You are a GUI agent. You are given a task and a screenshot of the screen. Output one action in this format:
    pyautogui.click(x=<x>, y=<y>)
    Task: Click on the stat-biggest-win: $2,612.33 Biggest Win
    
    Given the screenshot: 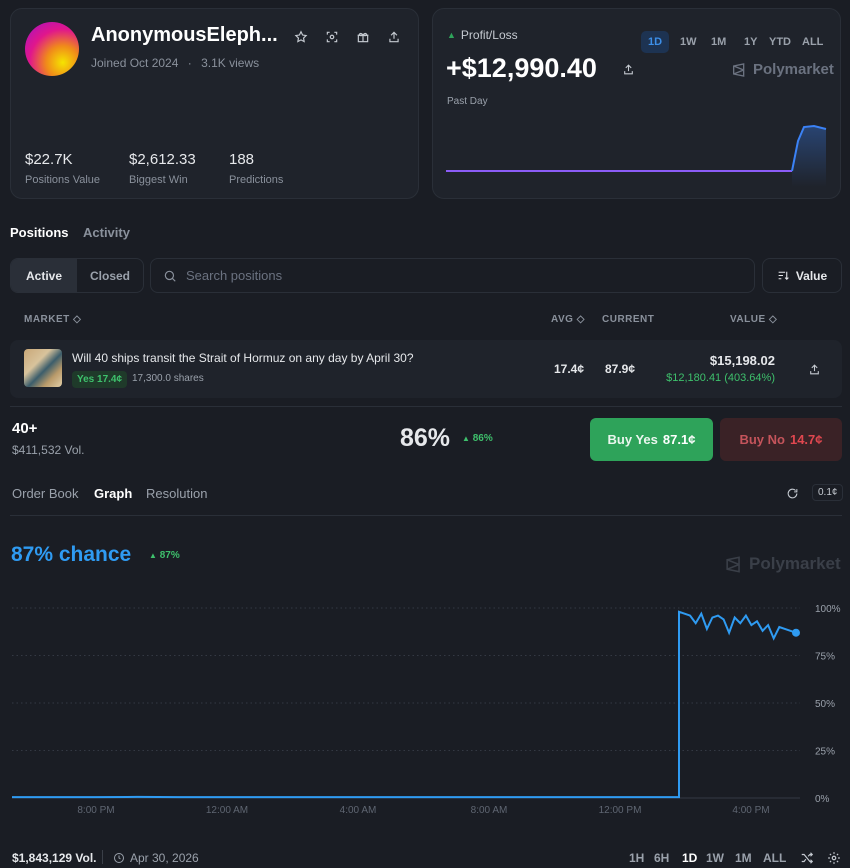 What is the action you would take?
    pyautogui.click(x=162, y=168)
    